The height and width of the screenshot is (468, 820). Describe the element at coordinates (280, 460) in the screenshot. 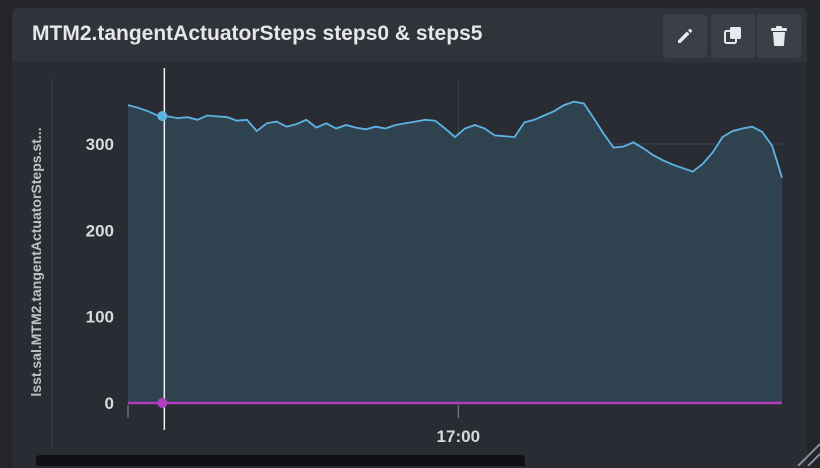

I see `bottom-scrollbar` at that location.